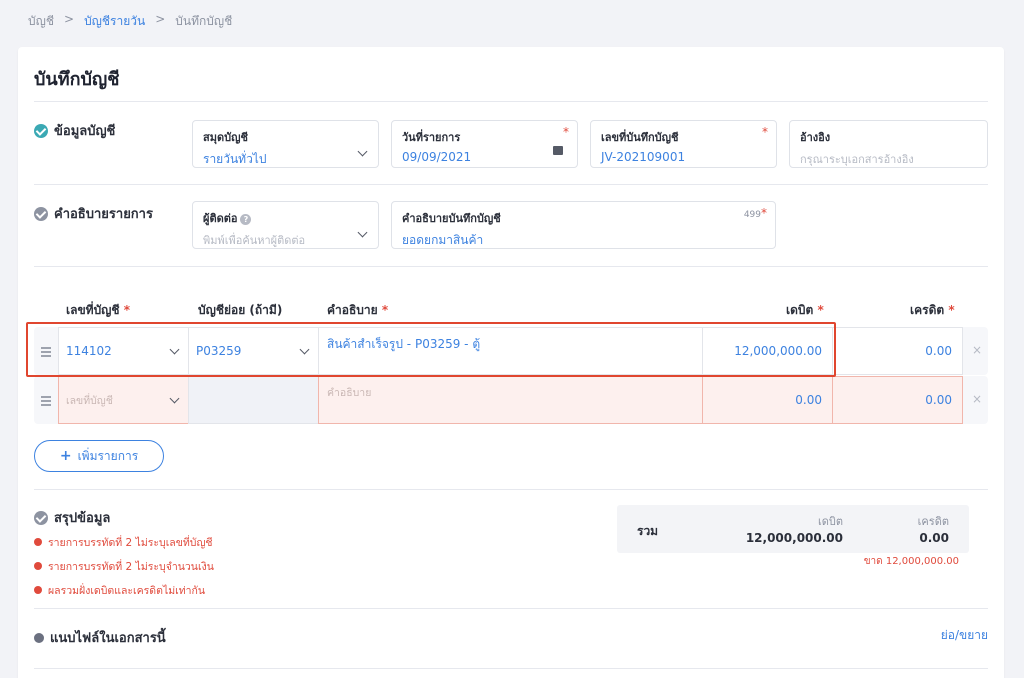 The height and width of the screenshot is (678, 1024). Describe the element at coordinates (123, 400) in the screenshot. I see `account-select: เลขที่บัญชี` at that location.